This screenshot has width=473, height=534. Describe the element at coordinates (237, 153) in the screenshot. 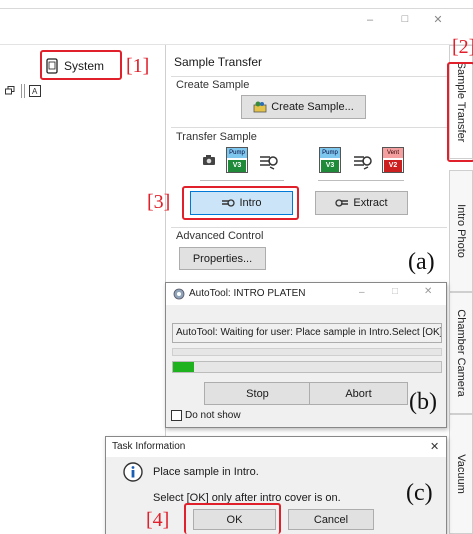

I see `pump-label-left: Pump` at that location.